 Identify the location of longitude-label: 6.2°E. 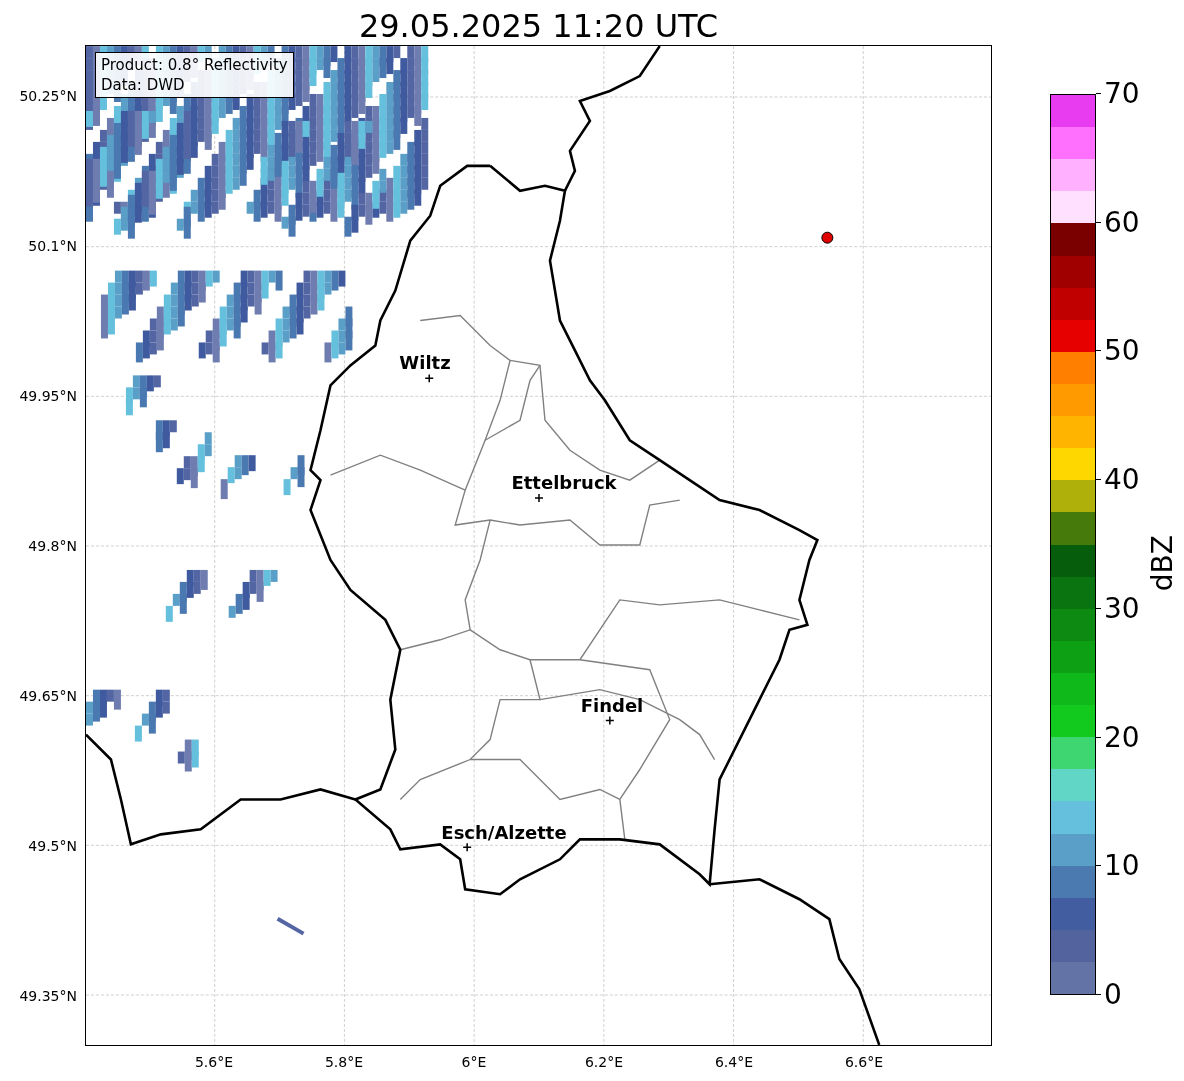
(604, 1062).